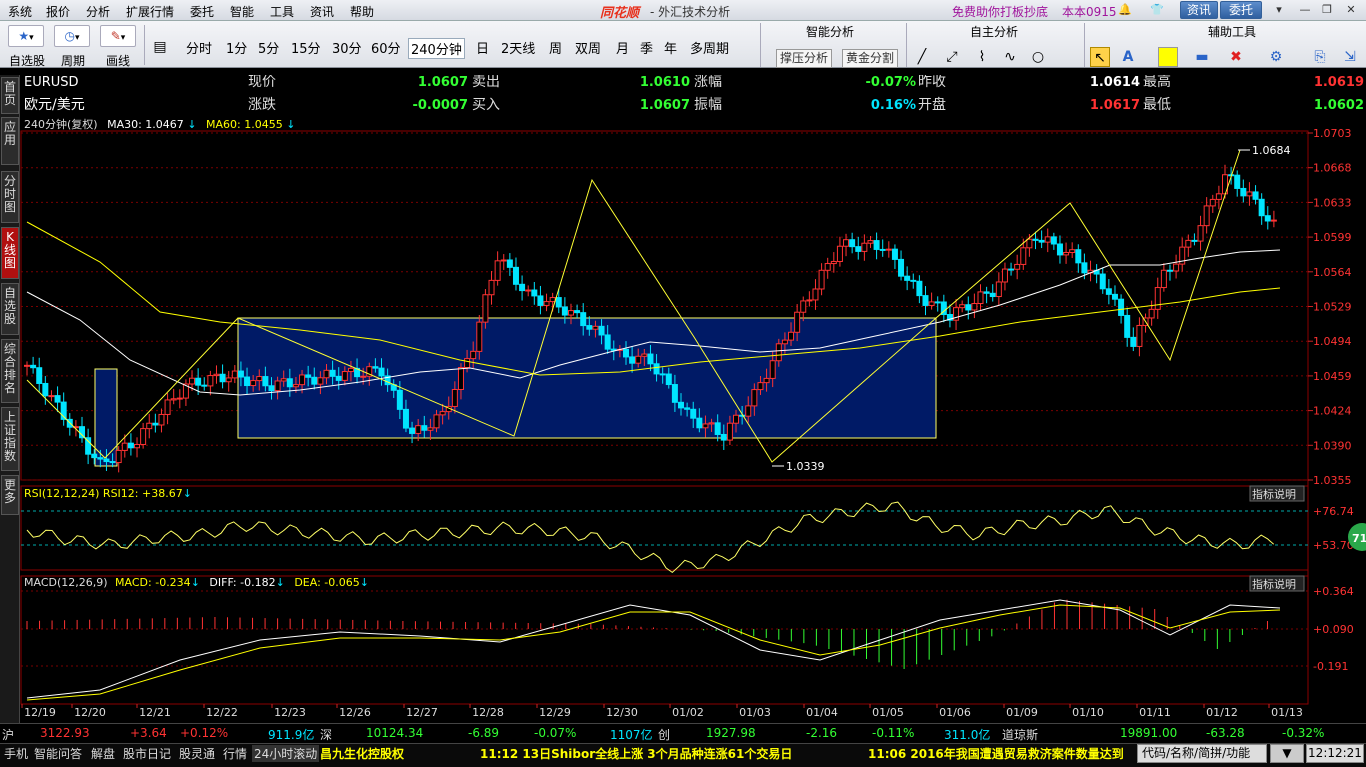 This screenshot has height=767, width=1366. Describe the element at coordinates (16, 753) in the screenshot. I see `tab-mobile: 手机` at that location.